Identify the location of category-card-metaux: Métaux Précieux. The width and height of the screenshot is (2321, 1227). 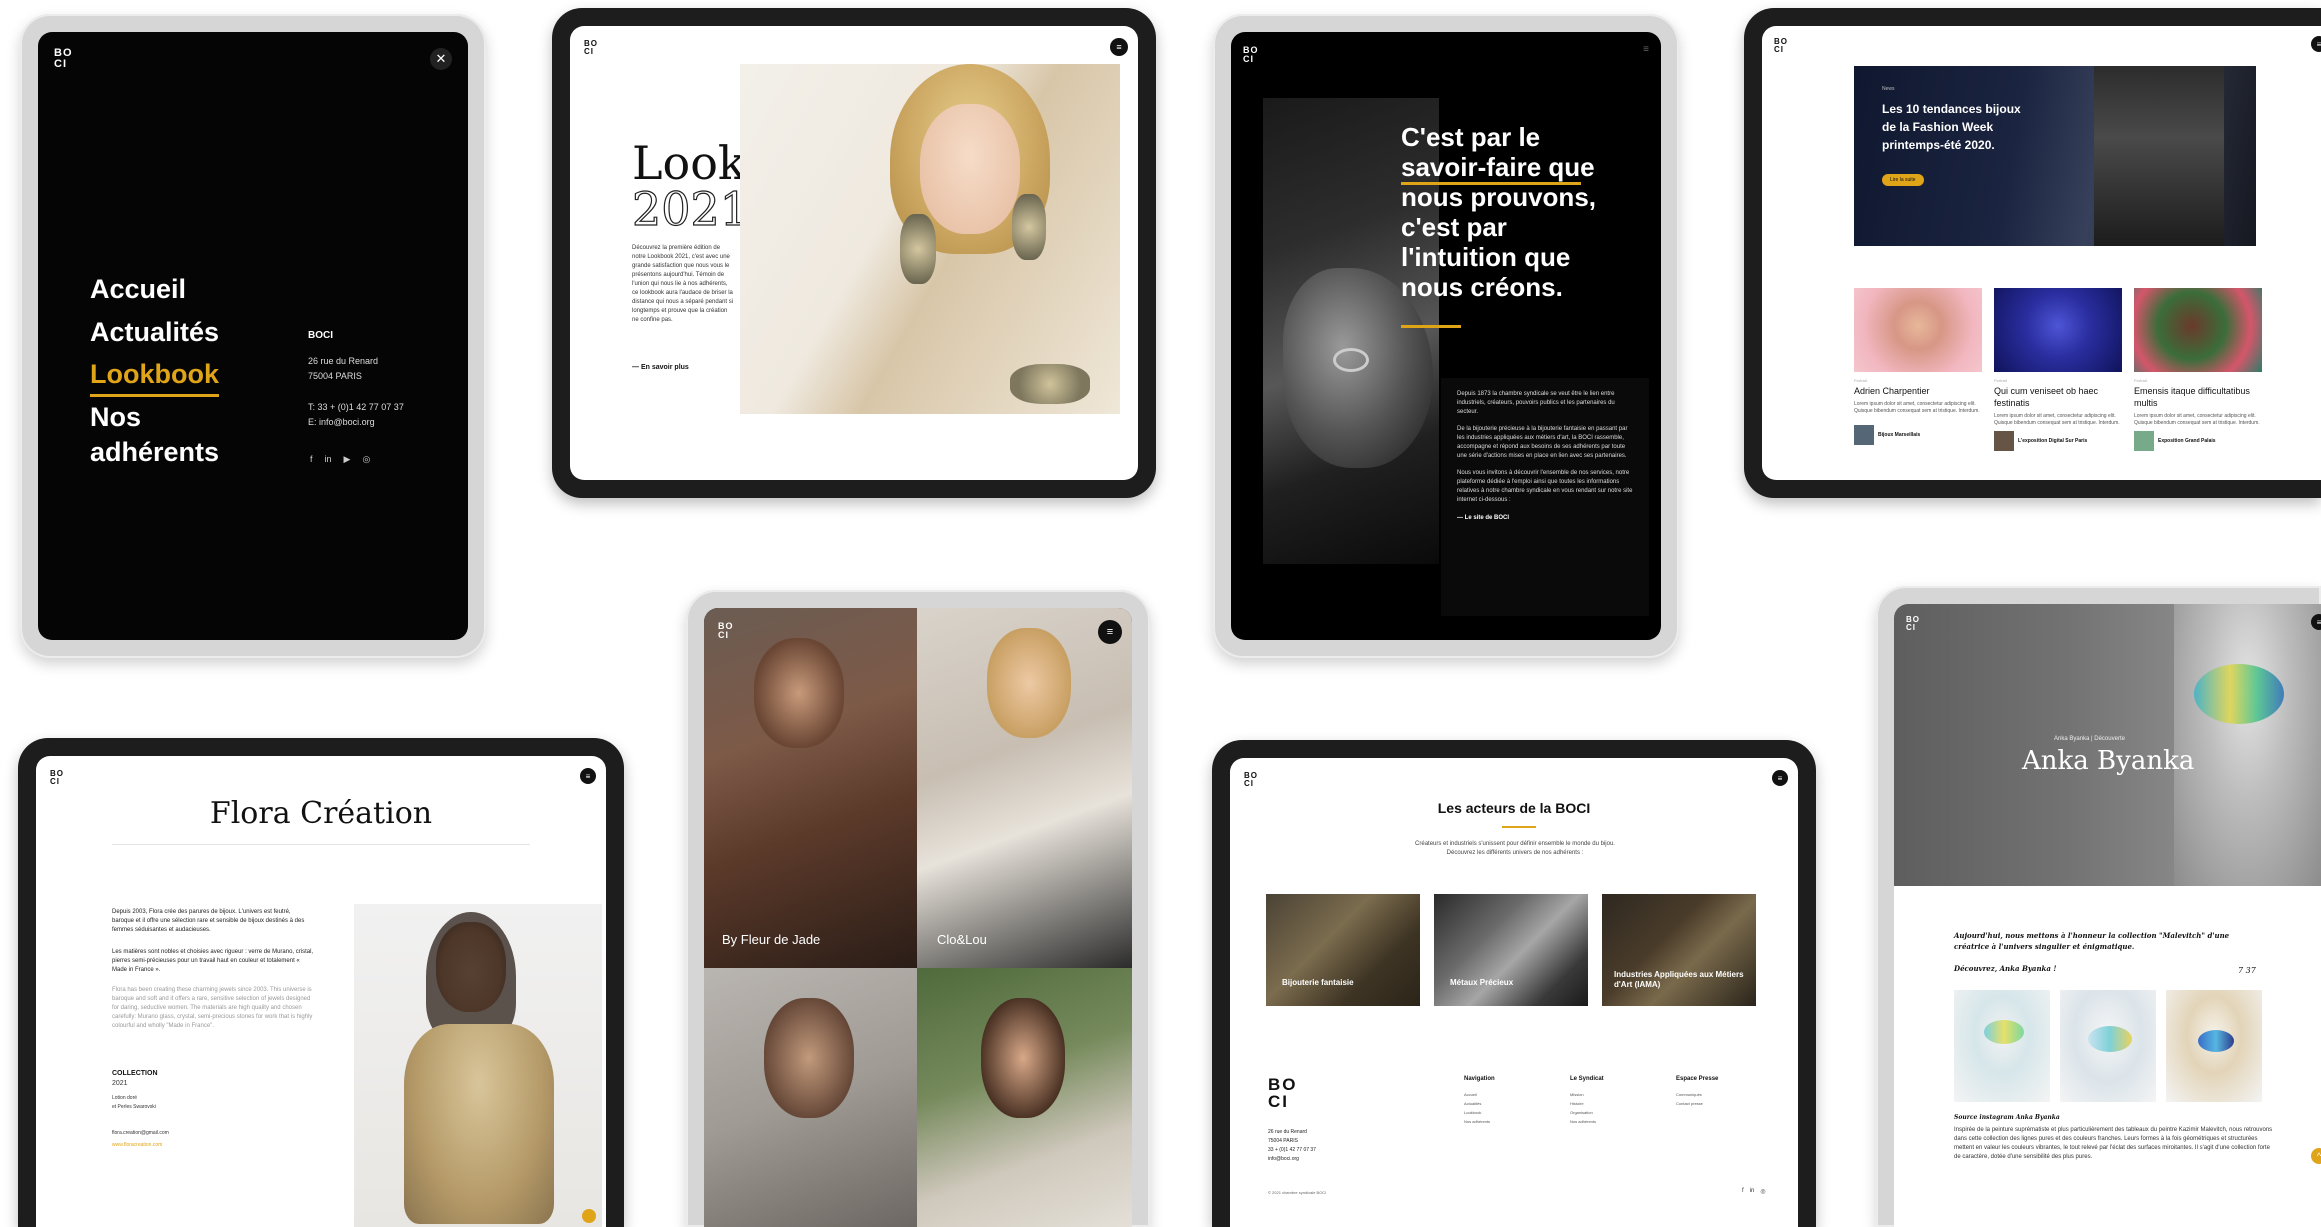
(1511, 950).